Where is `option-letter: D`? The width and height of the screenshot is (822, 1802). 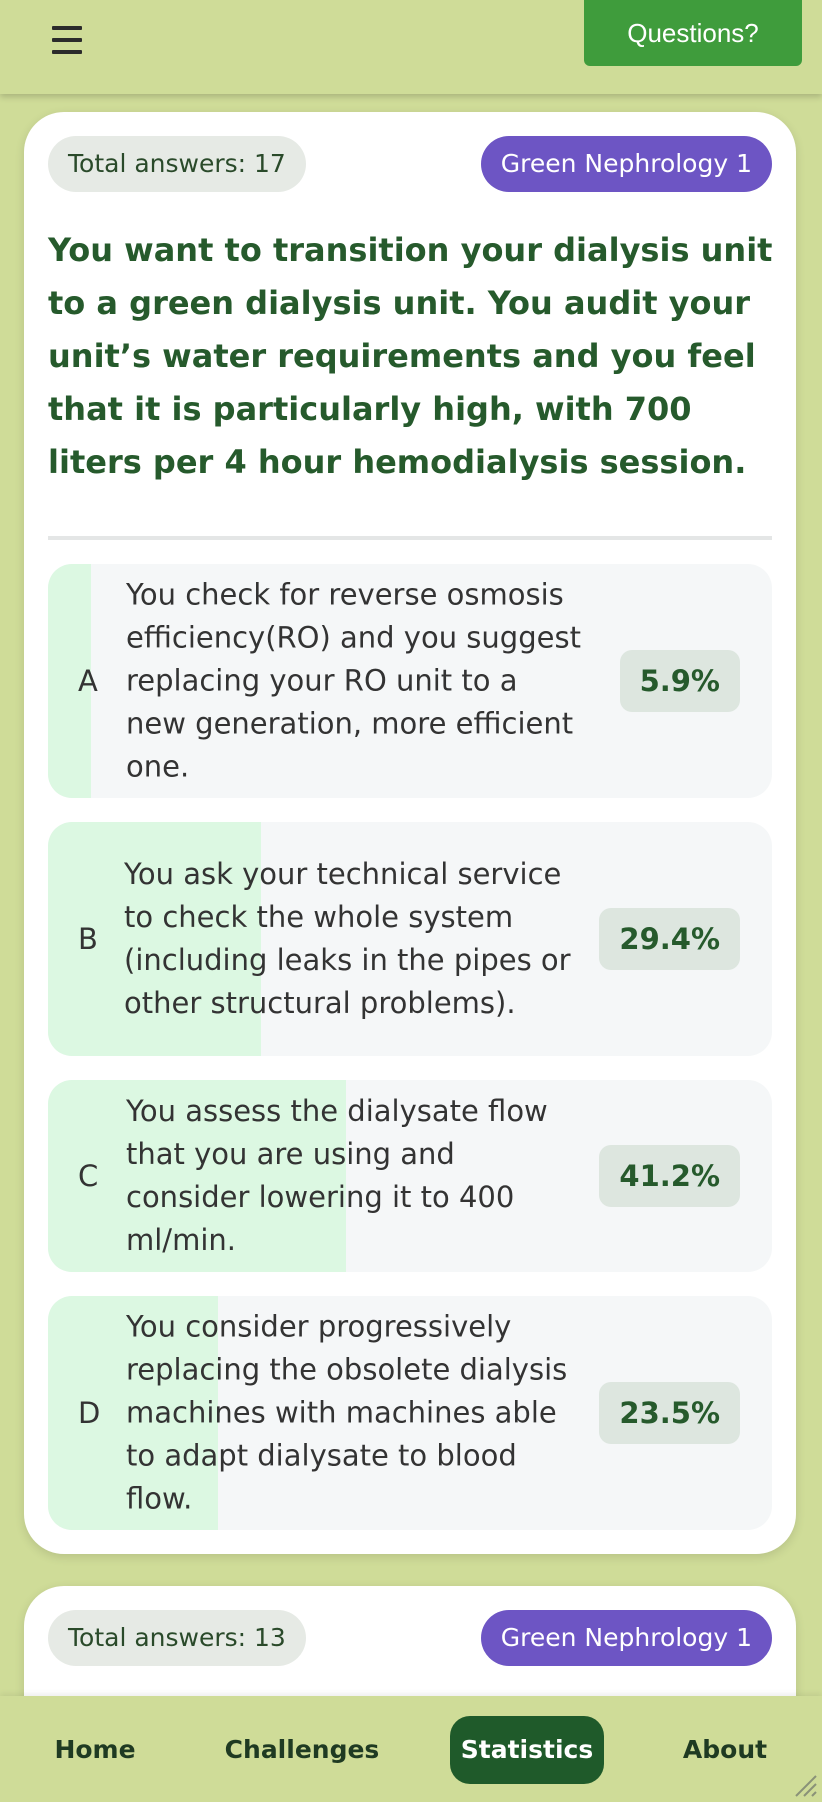 option-letter: D is located at coordinates (89, 1413).